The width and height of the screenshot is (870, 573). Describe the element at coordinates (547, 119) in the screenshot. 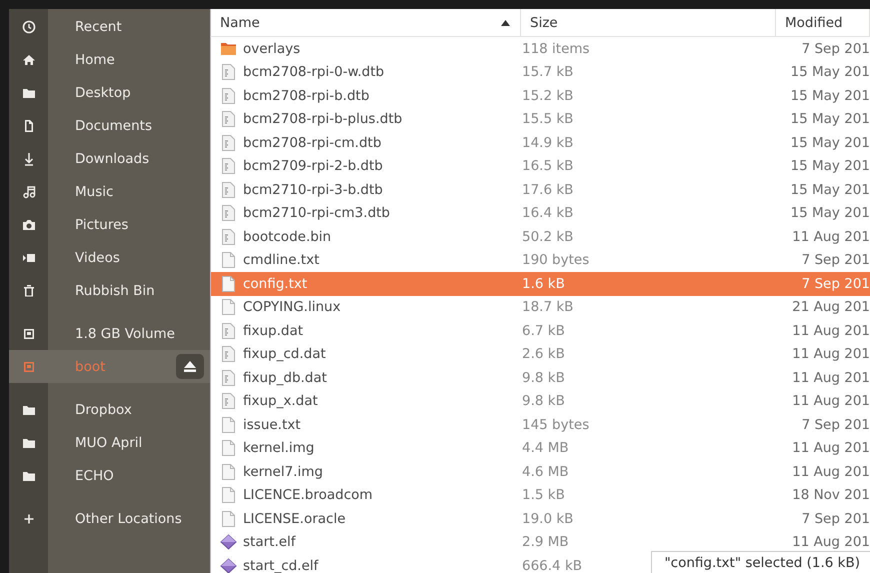

I see `file-size: 15.5 kB` at that location.